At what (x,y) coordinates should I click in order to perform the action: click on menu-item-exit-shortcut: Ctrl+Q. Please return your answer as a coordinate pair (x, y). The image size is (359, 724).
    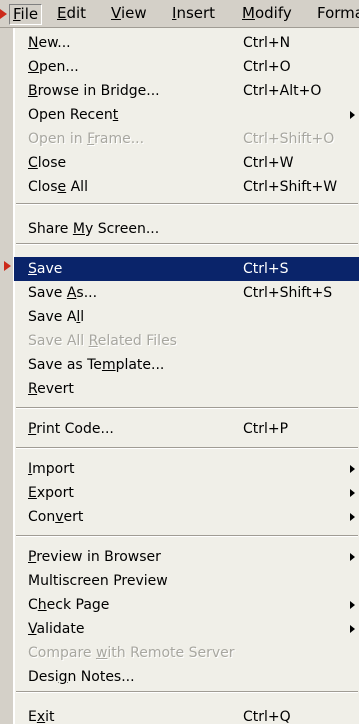
    Looking at the image, I should click on (267, 716).